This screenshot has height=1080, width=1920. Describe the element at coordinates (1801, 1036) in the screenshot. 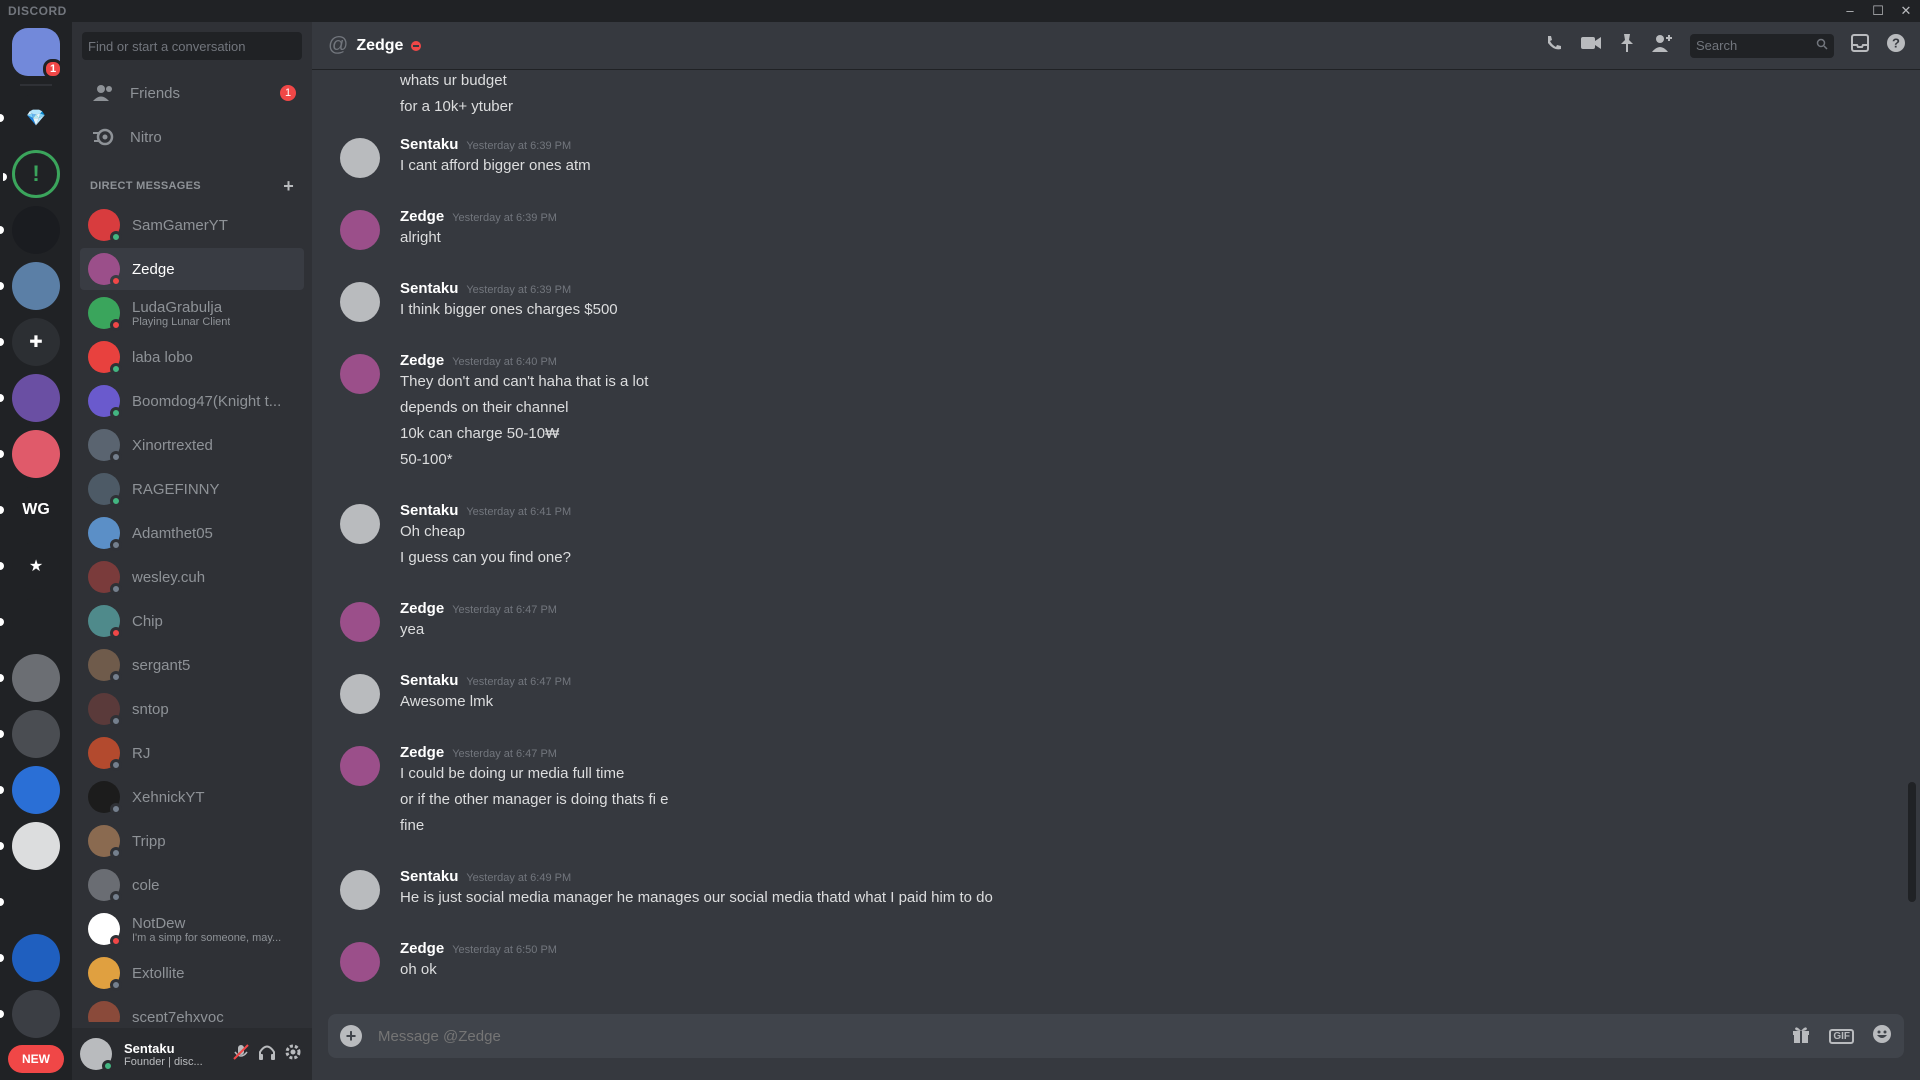

I see `gift-icon` at that location.